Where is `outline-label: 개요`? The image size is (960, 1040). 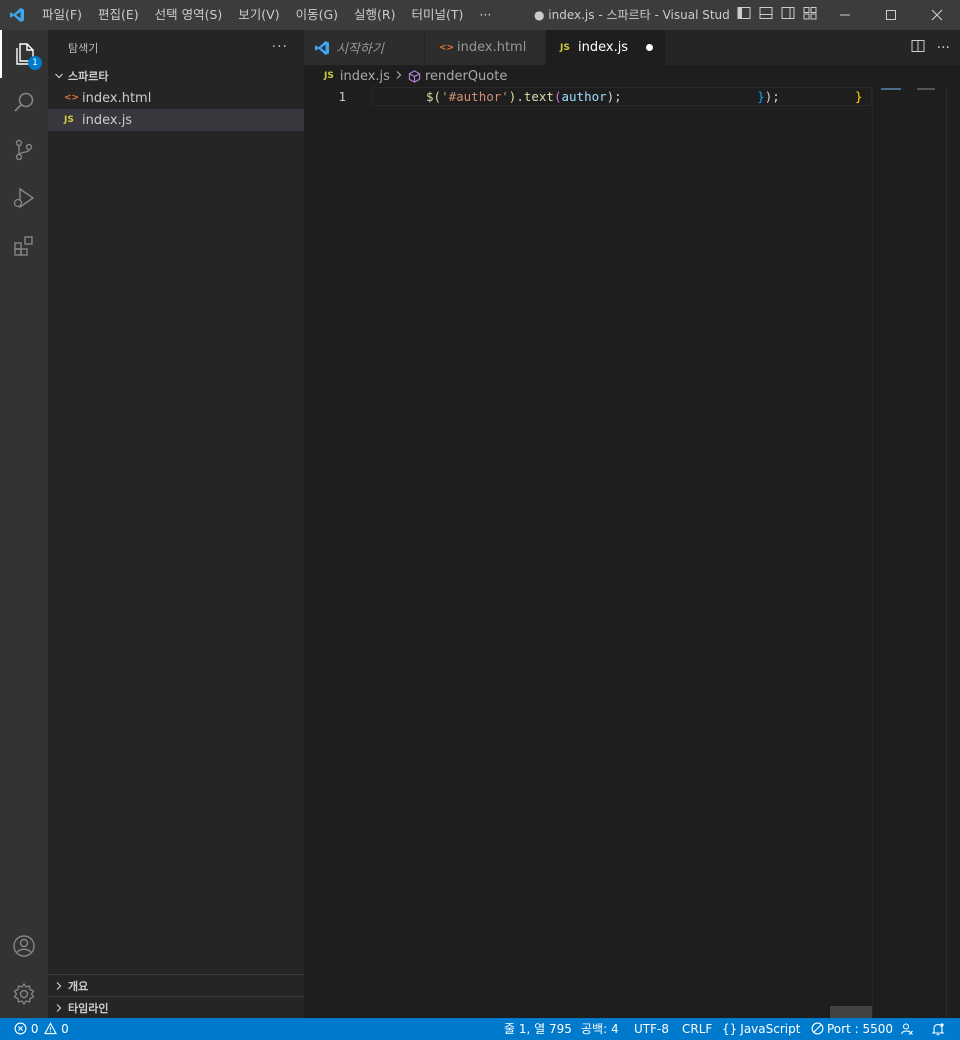
outline-label: 개요 is located at coordinates (78, 986).